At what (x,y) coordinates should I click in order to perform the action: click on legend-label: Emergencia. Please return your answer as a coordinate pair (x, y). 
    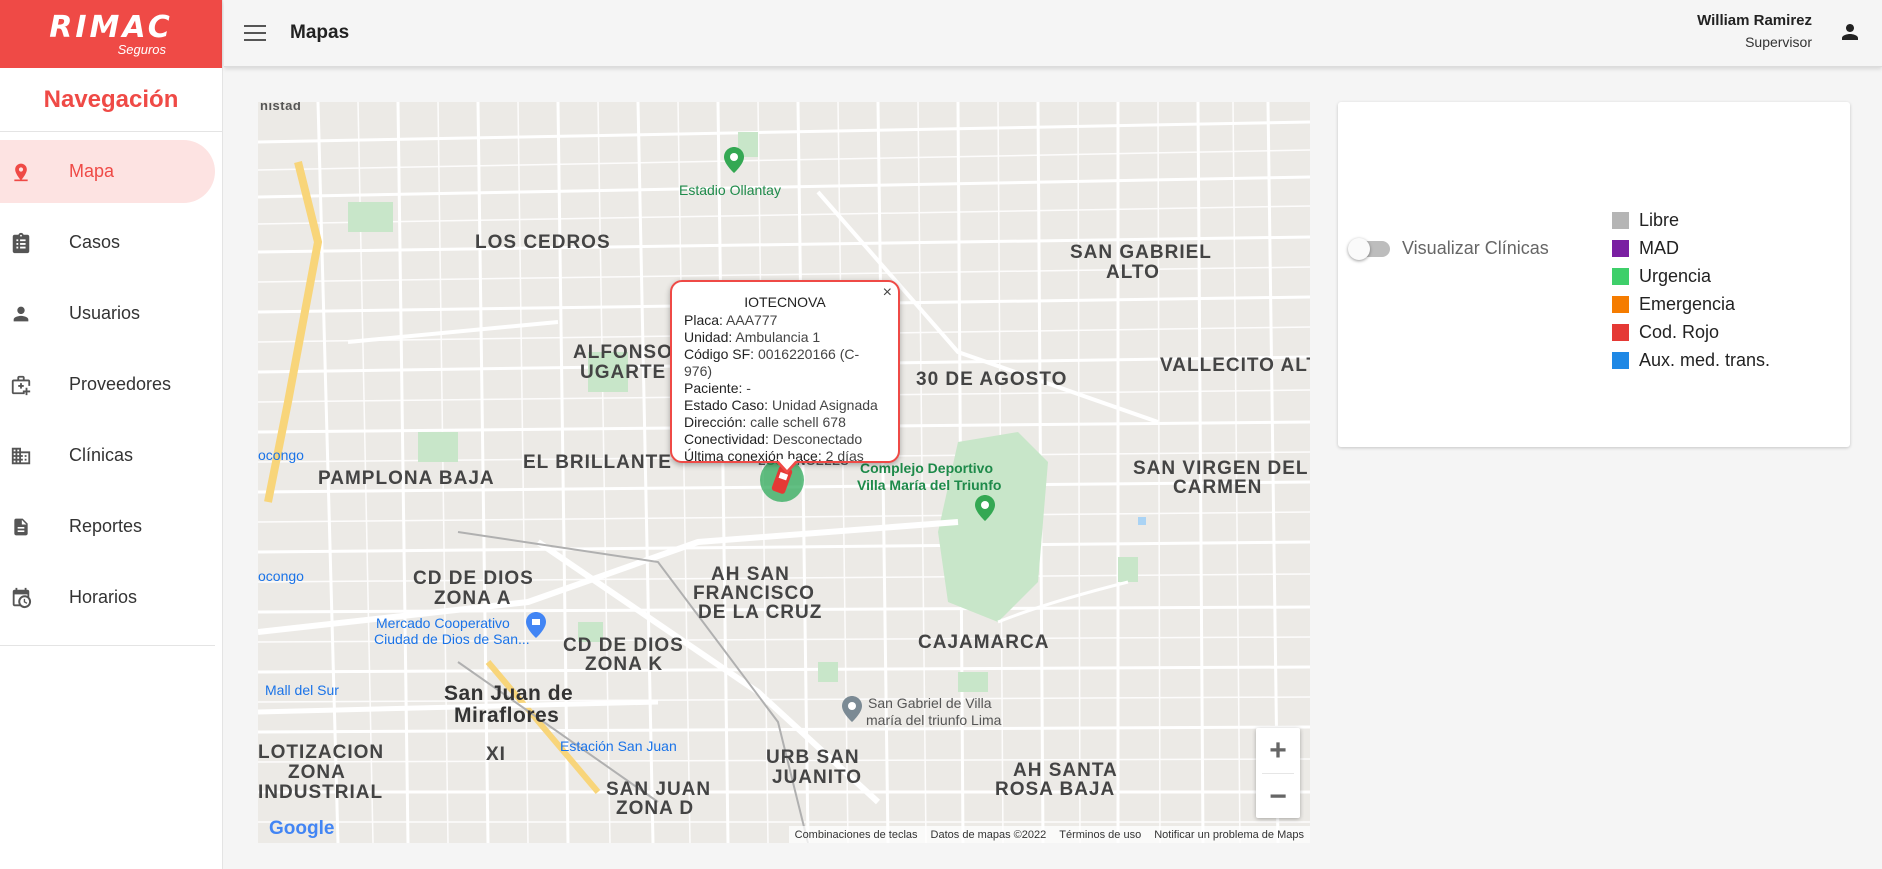
    Looking at the image, I should click on (1687, 303).